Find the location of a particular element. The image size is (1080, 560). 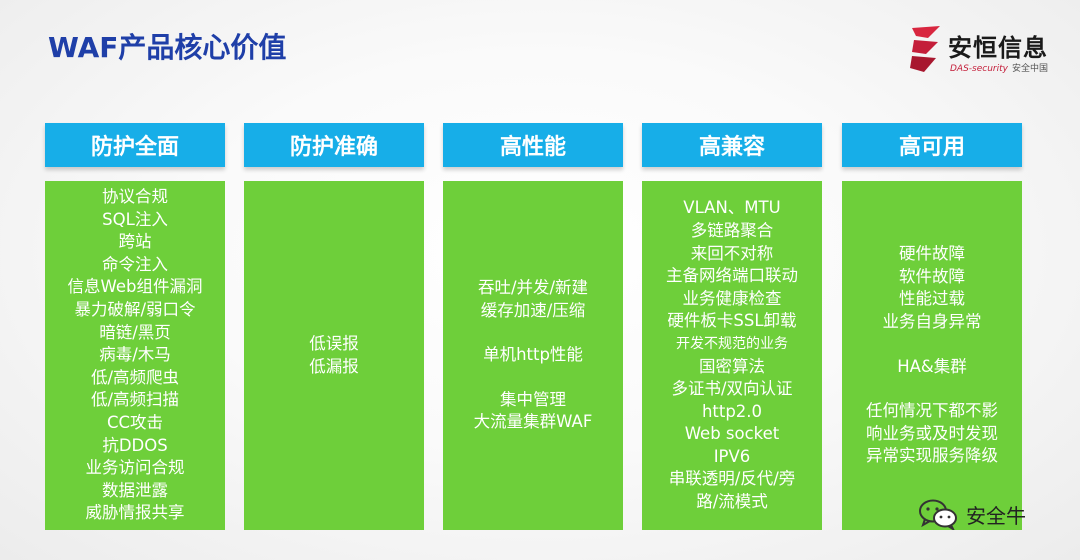

wechat-icon is located at coordinates (938, 514).